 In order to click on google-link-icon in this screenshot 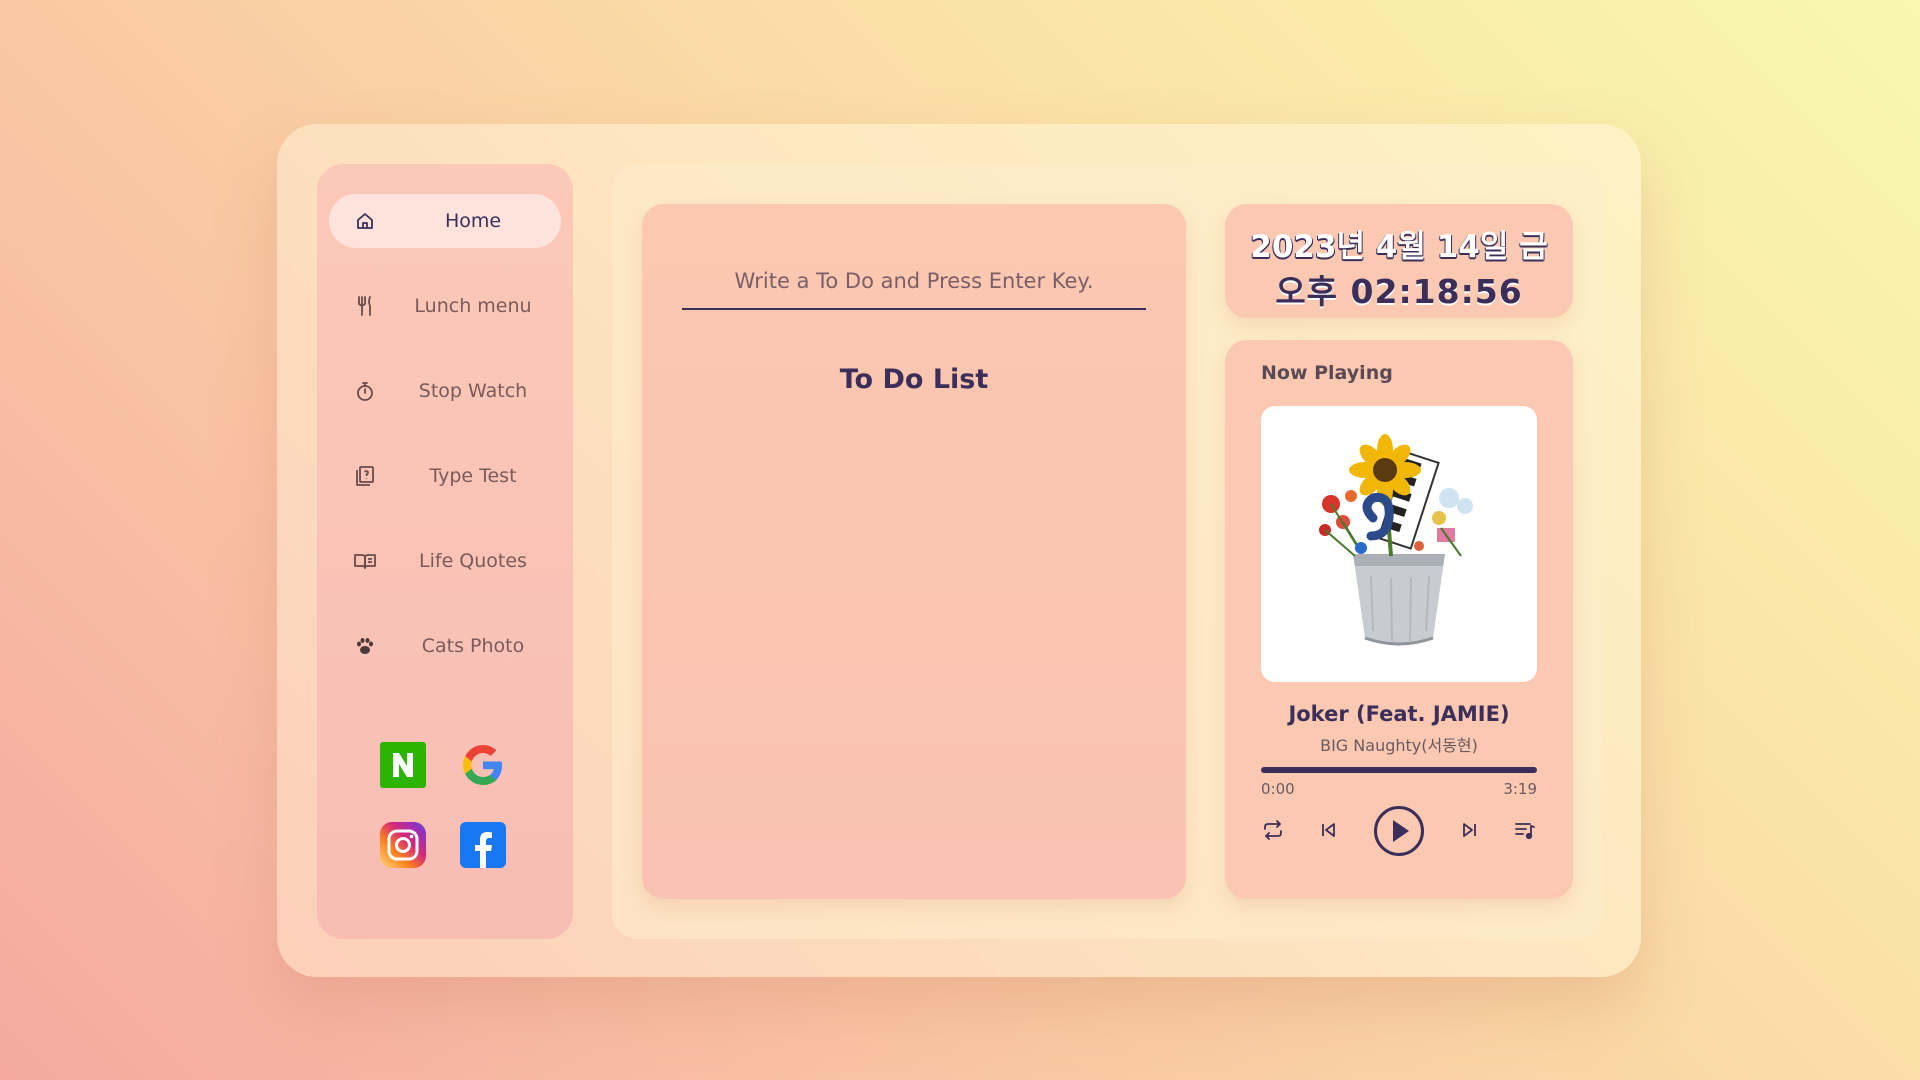, I will do `click(483, 765)`.